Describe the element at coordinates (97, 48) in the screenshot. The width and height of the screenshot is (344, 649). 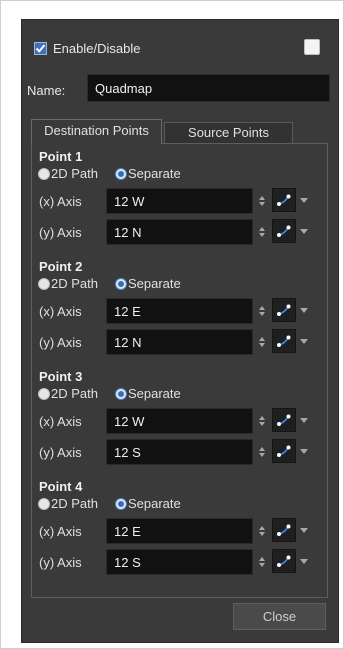
I see `enable-label: Enable/Disable` at that location.